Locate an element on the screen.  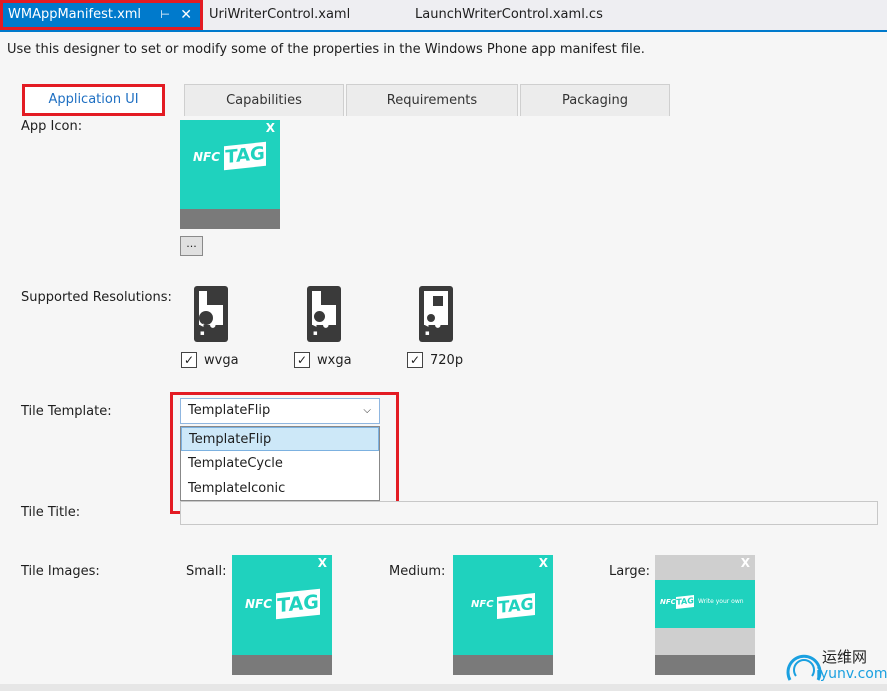
small-tile-image: X NFC TAG is located at coordinates (282, 615).